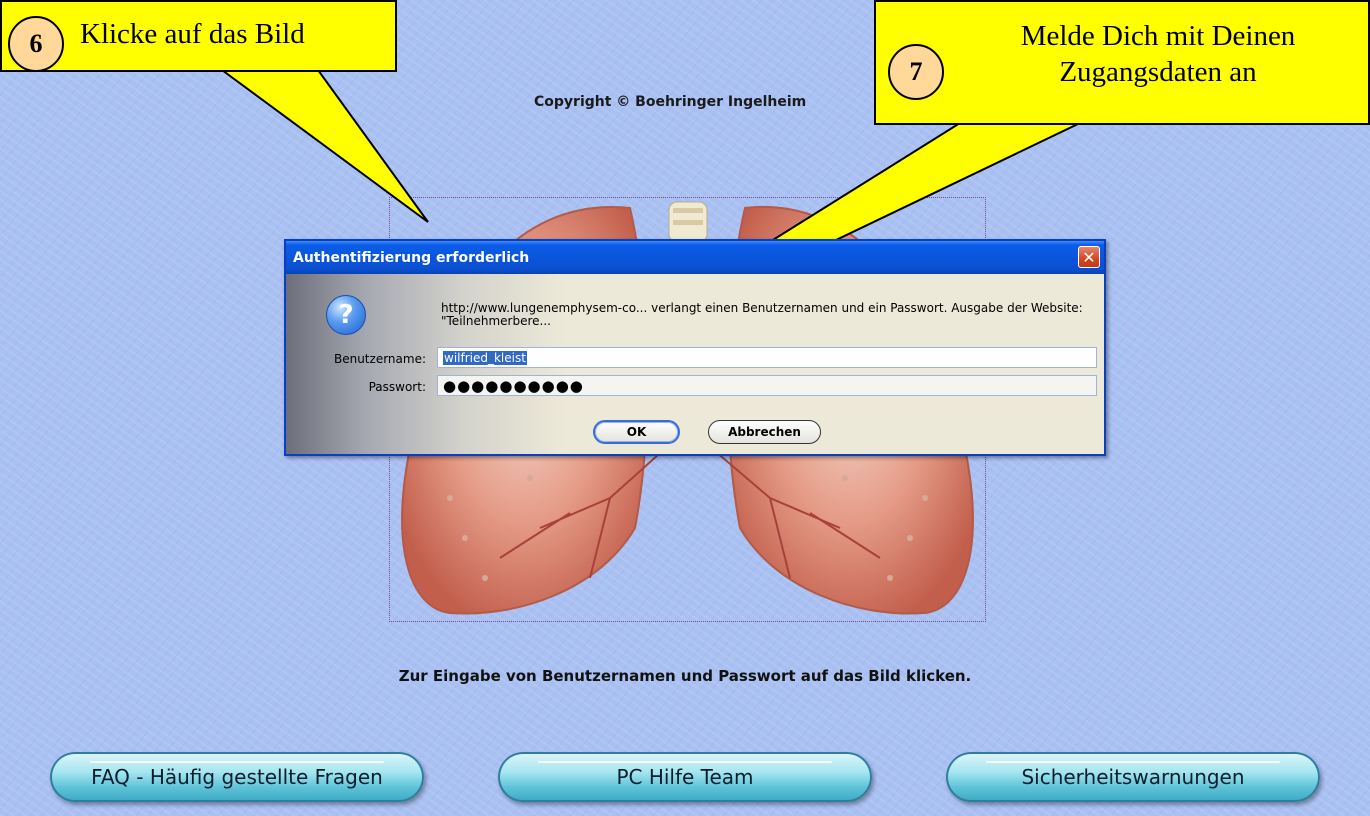  What do you see at coordinates (379, 359) in the screenshot?
I see `username-label: Benutzername:` at bounding box center [379, 359].